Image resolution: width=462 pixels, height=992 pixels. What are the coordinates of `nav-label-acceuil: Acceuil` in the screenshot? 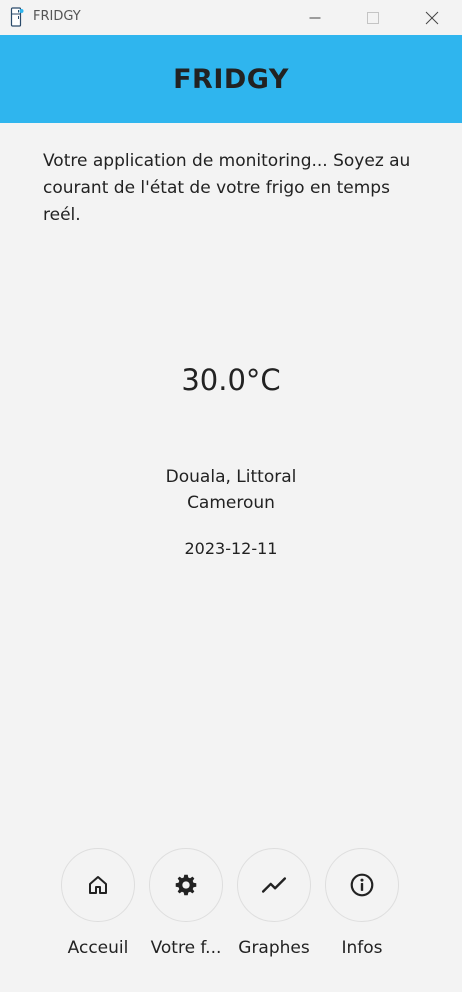 It's located at (98, 948).